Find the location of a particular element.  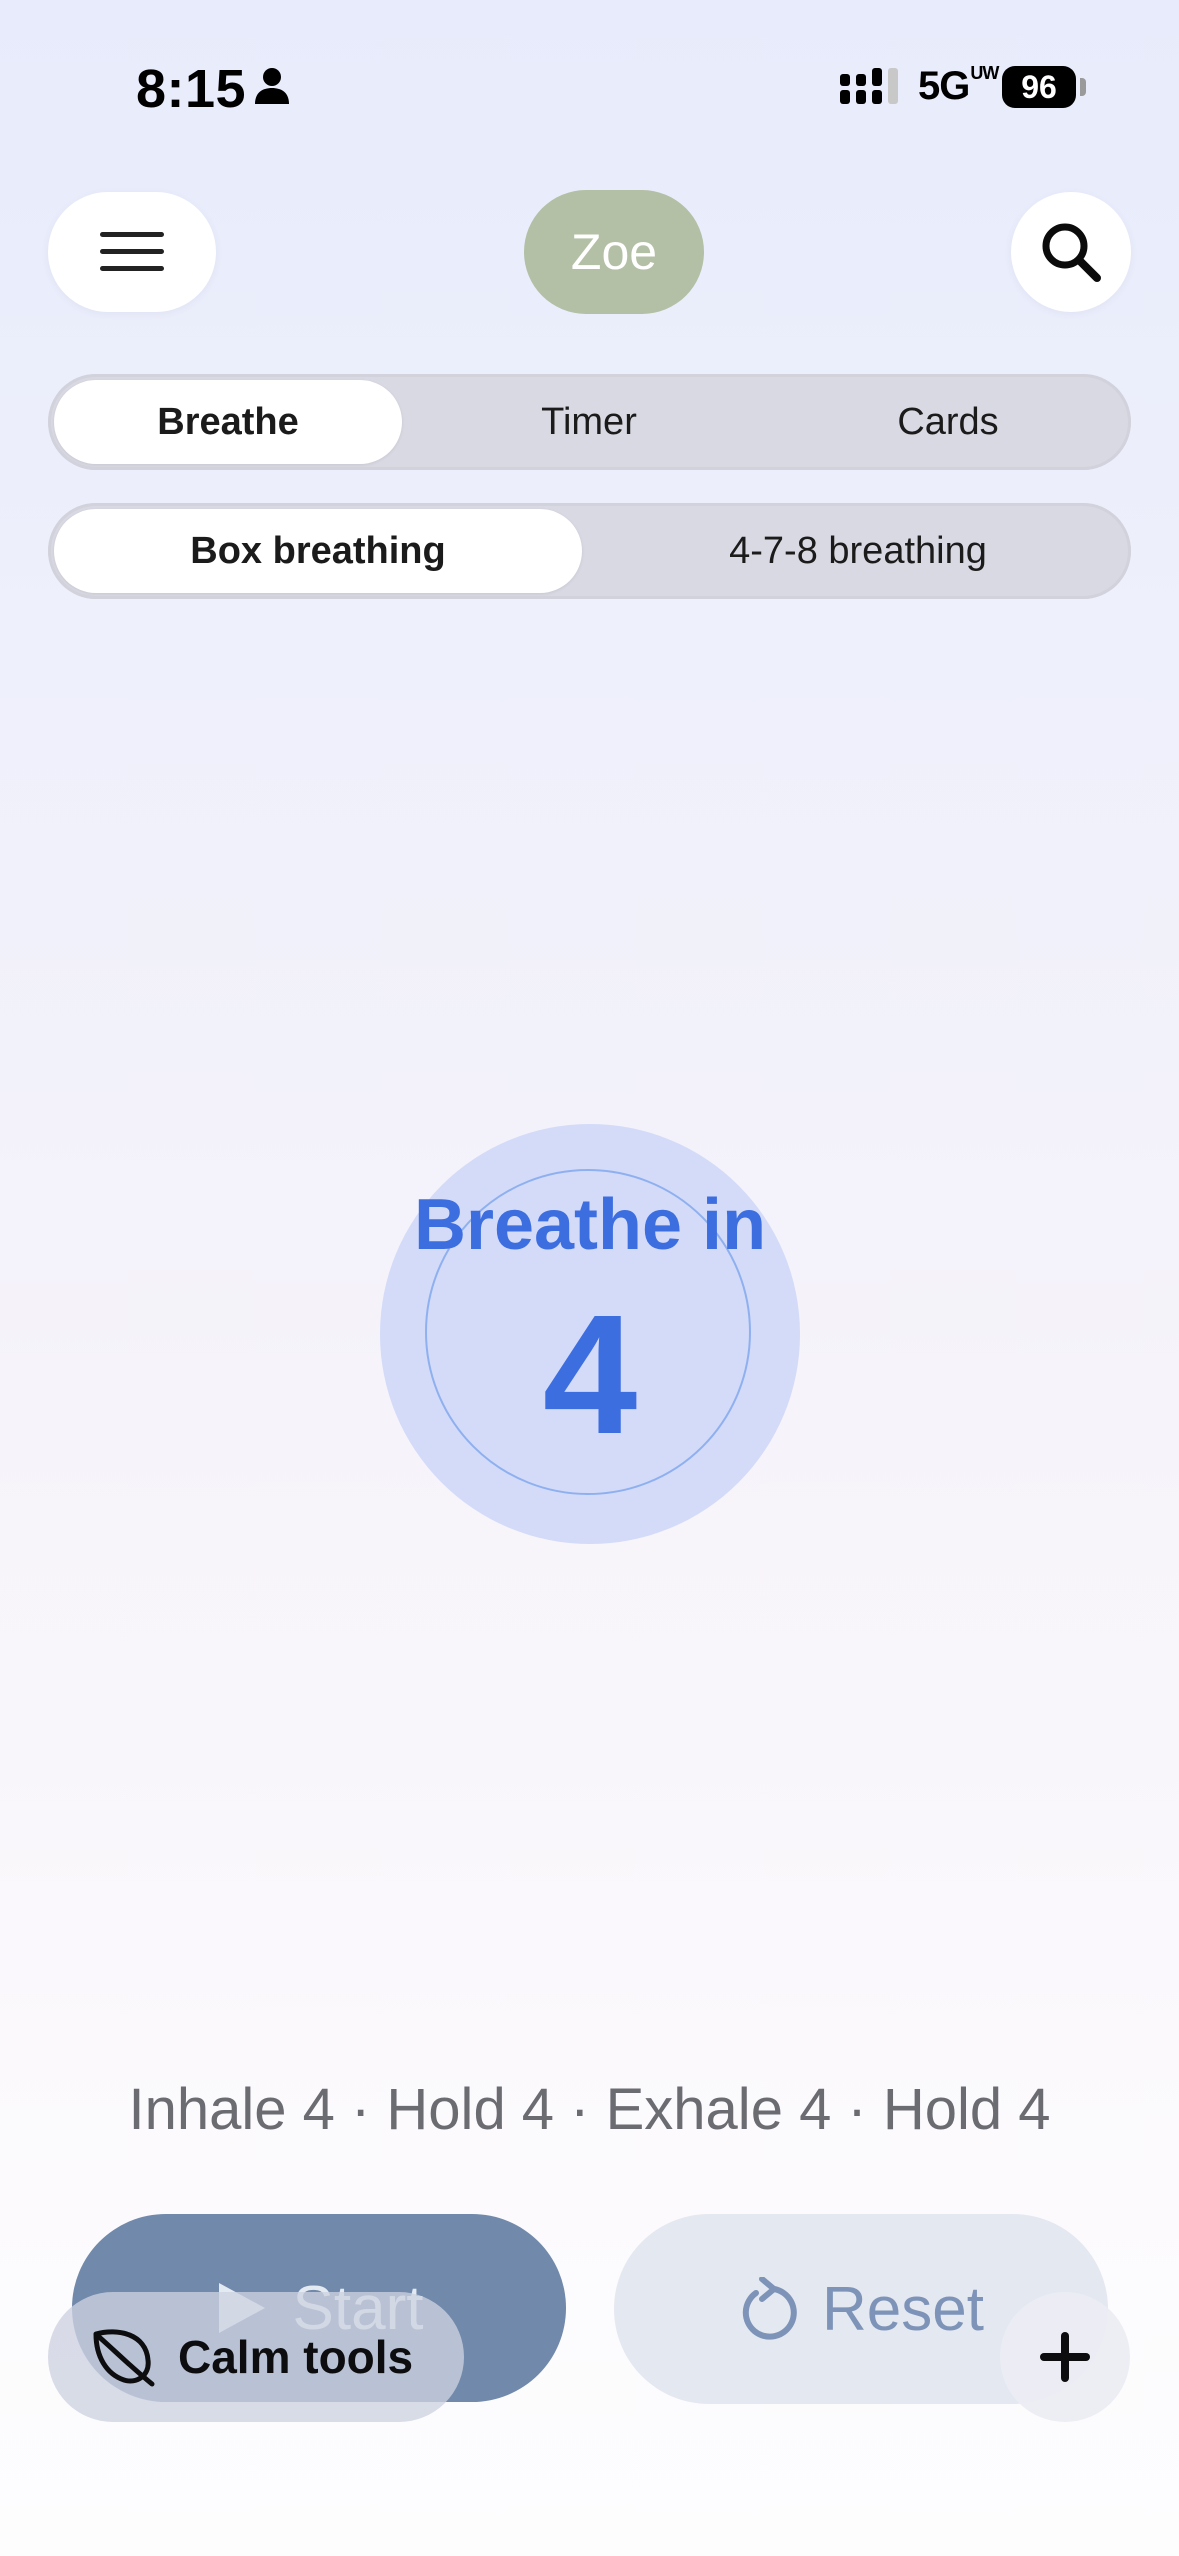

battery-indicator: 96 is located at coordinates (1039, 87).